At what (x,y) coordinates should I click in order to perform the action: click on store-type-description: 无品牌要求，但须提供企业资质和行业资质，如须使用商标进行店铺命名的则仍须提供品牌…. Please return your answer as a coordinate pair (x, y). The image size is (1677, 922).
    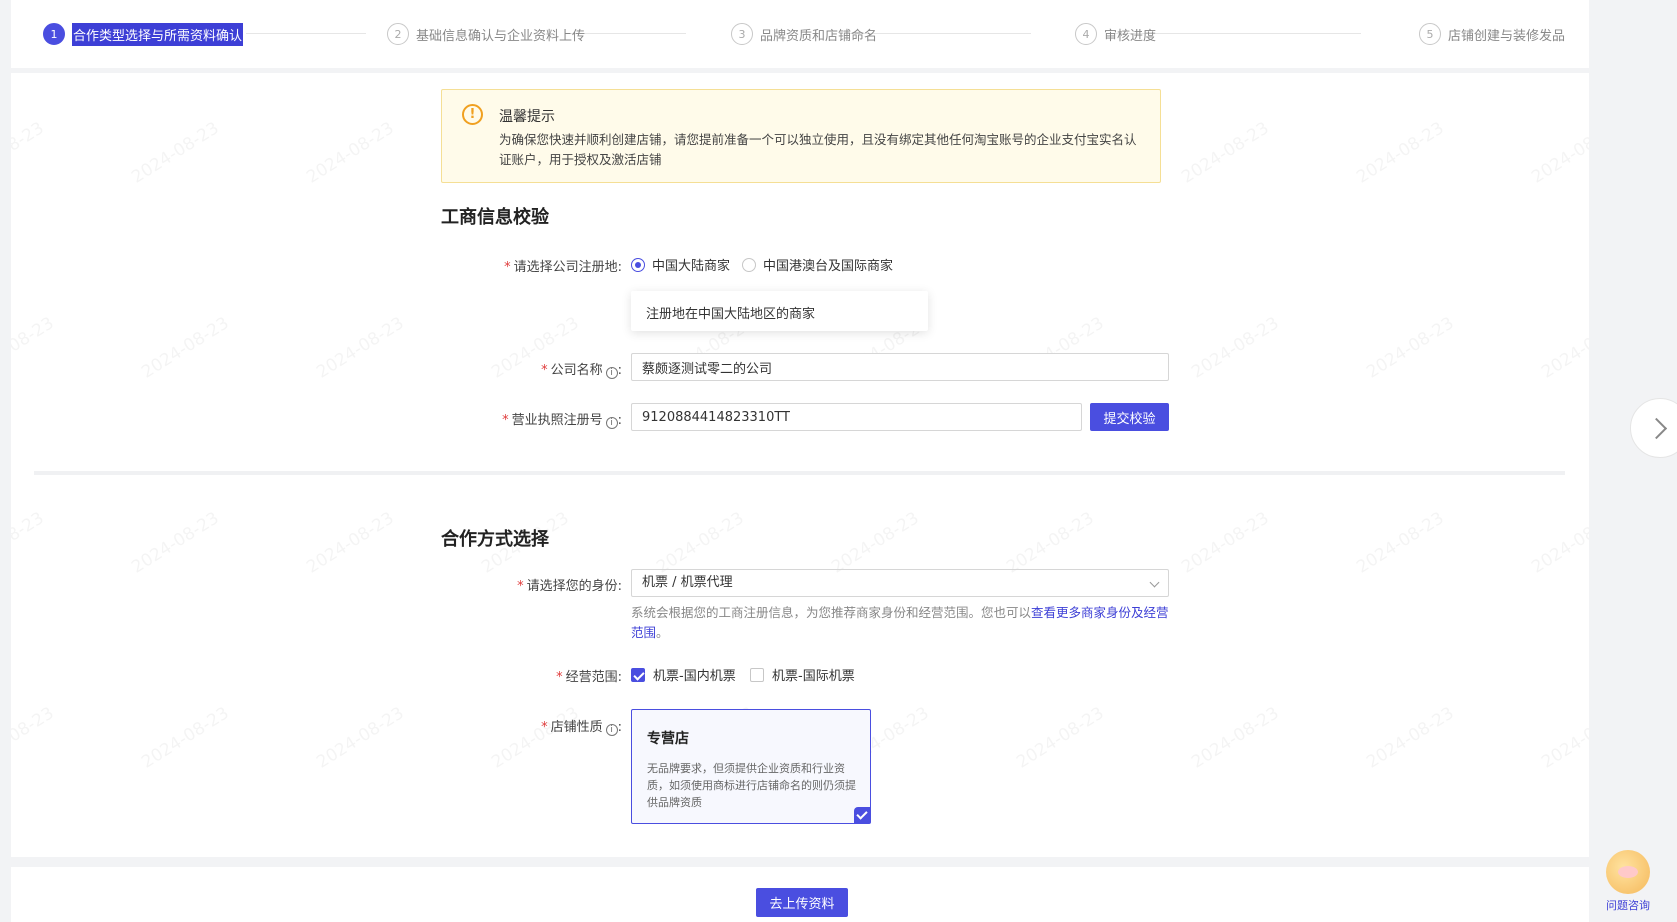
    Looking at the image, I should click on (751, 785).